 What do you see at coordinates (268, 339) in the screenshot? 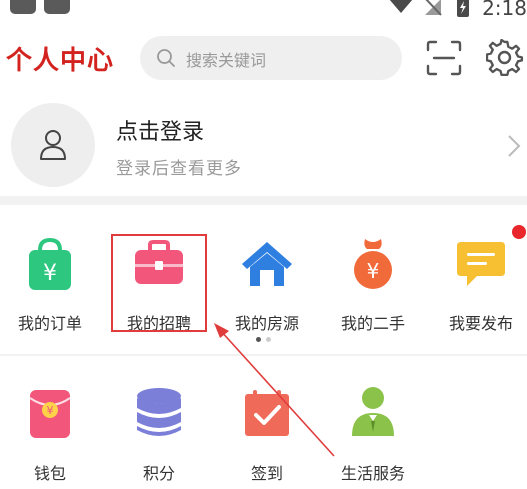
I see `page-dot` at bounding box center [268, 339].